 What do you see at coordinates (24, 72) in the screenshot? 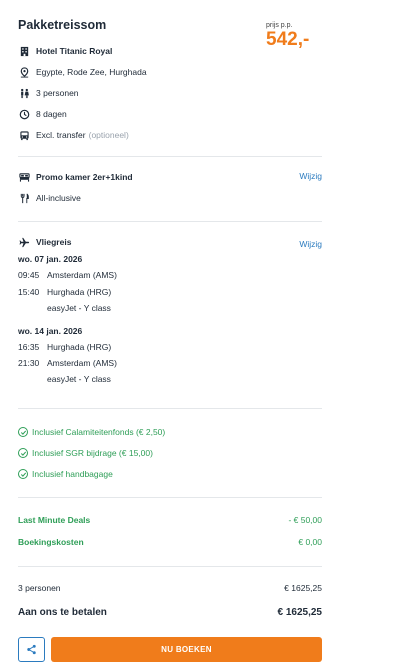
I see `map-pin-icon` at bounding box center [24, 72].